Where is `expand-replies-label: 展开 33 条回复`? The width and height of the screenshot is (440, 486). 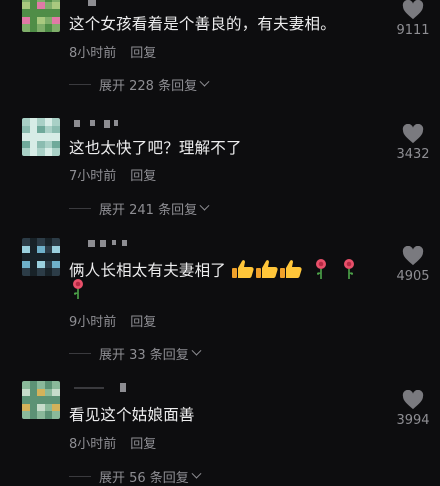
expand-replies-label: 展开 33 条回复 is located at coordinates (144, 355).